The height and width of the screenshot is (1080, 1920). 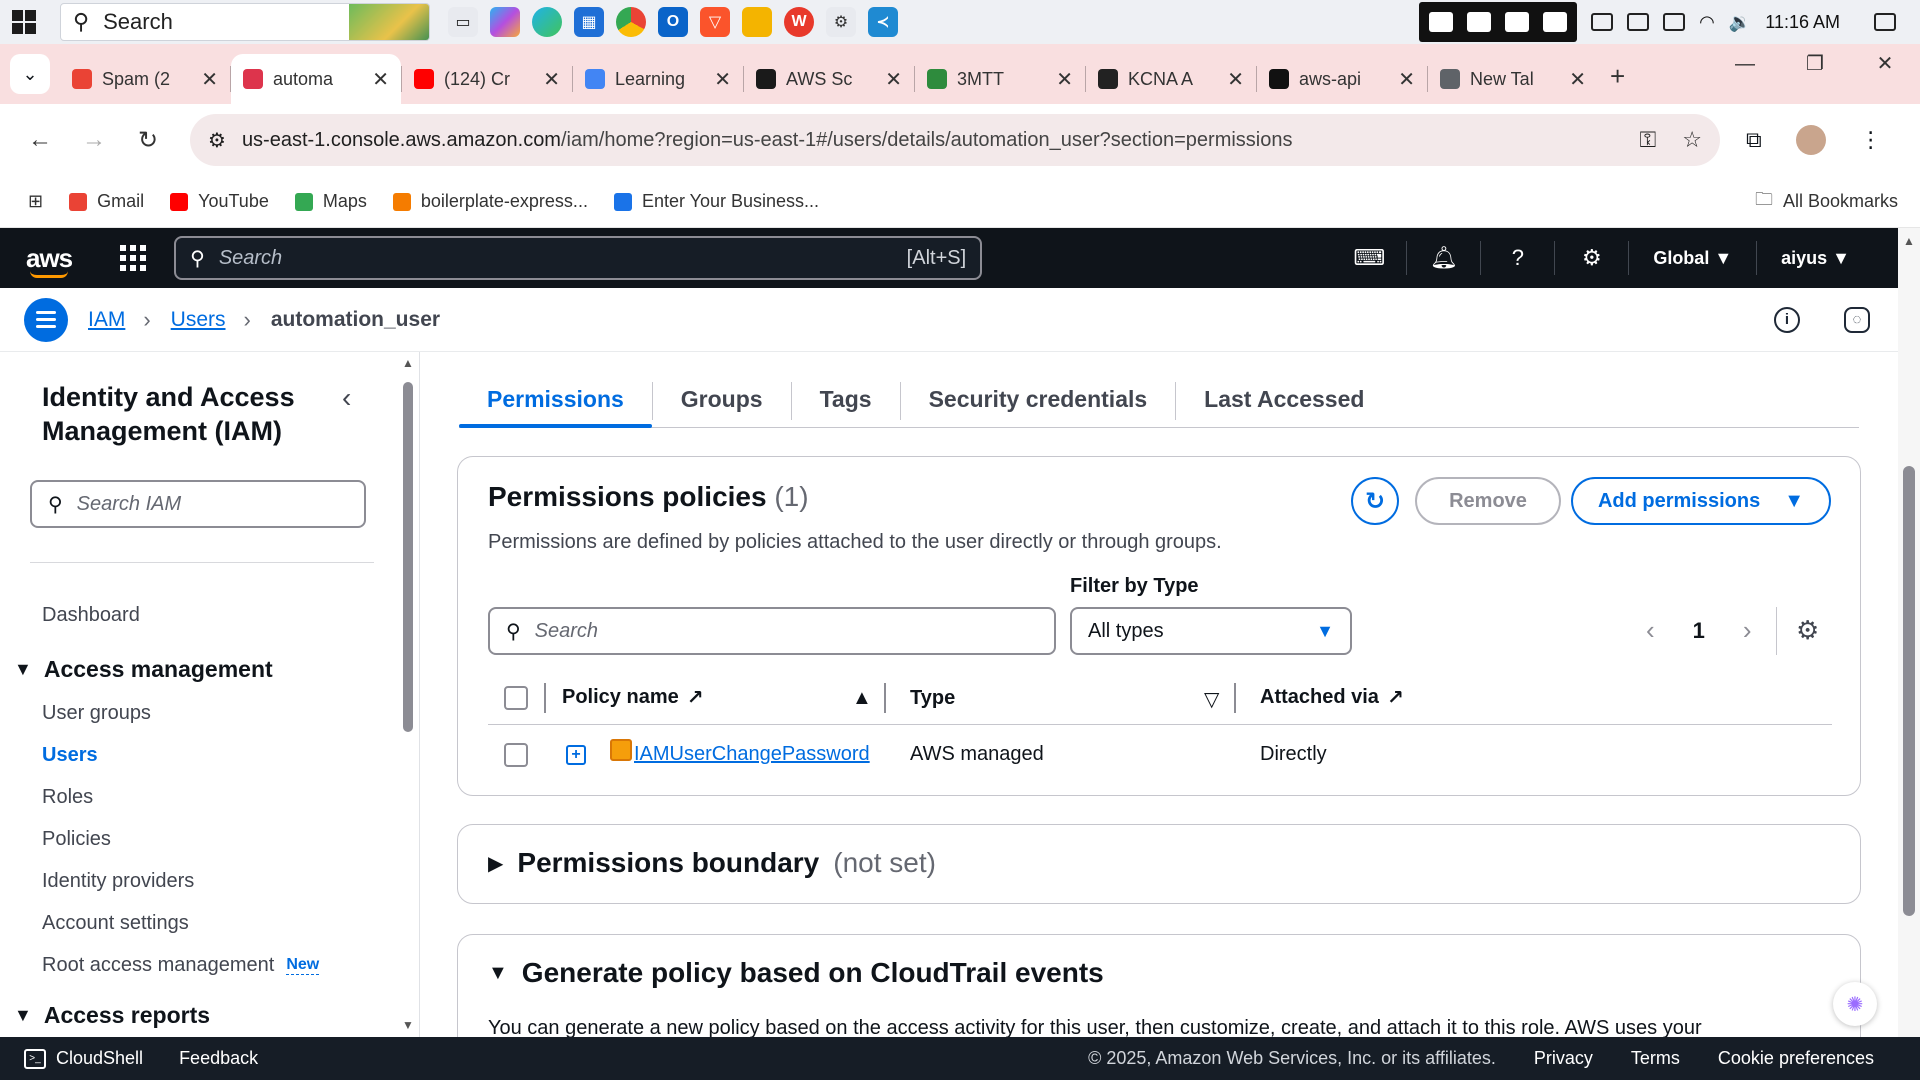 What do you see at coordinates (316, 79) in the screenshot?
I see `browser-tab: automa ✕` at bounding box center [316, 79].